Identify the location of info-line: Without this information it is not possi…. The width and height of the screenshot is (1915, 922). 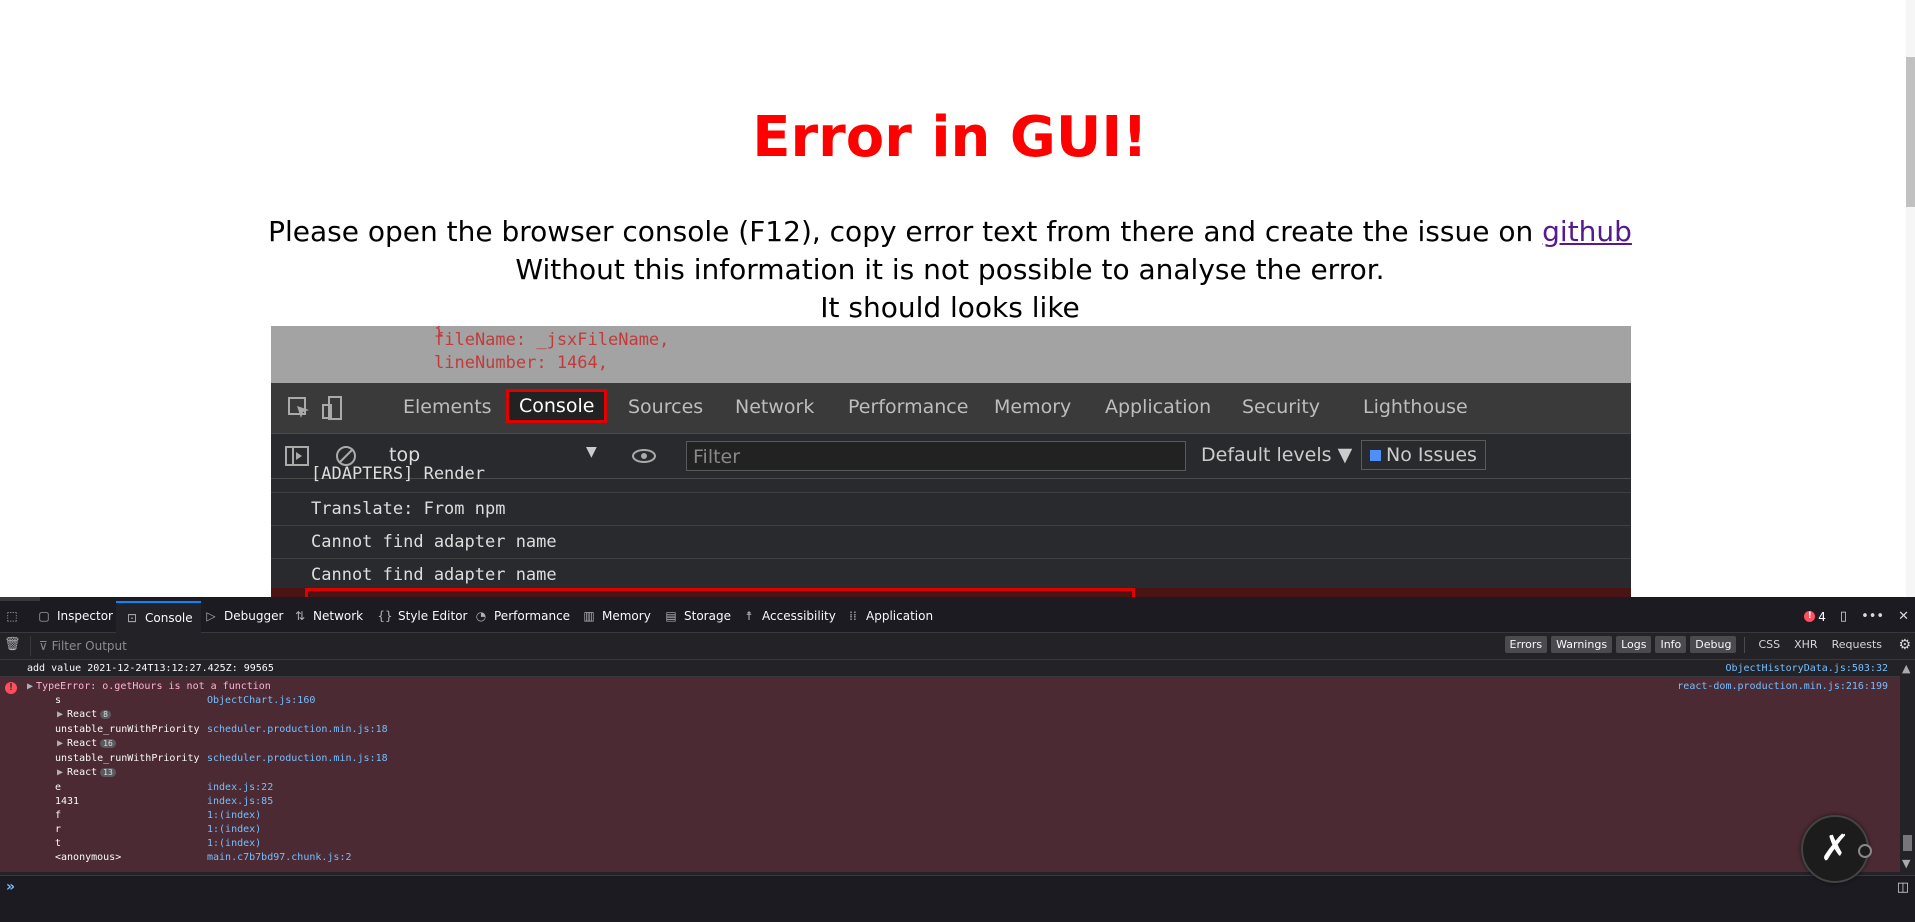
(950, 269).